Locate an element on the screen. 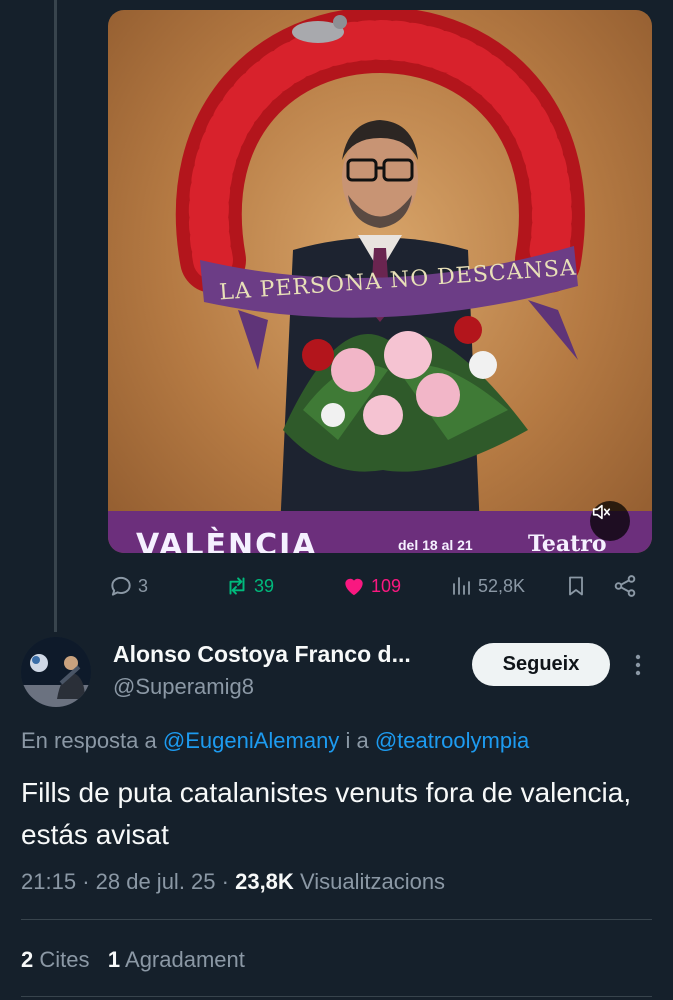 This screenshot has width=673, height=1000. mention-link-1: @EugeniAlemany is located at coordinates (251, 740).